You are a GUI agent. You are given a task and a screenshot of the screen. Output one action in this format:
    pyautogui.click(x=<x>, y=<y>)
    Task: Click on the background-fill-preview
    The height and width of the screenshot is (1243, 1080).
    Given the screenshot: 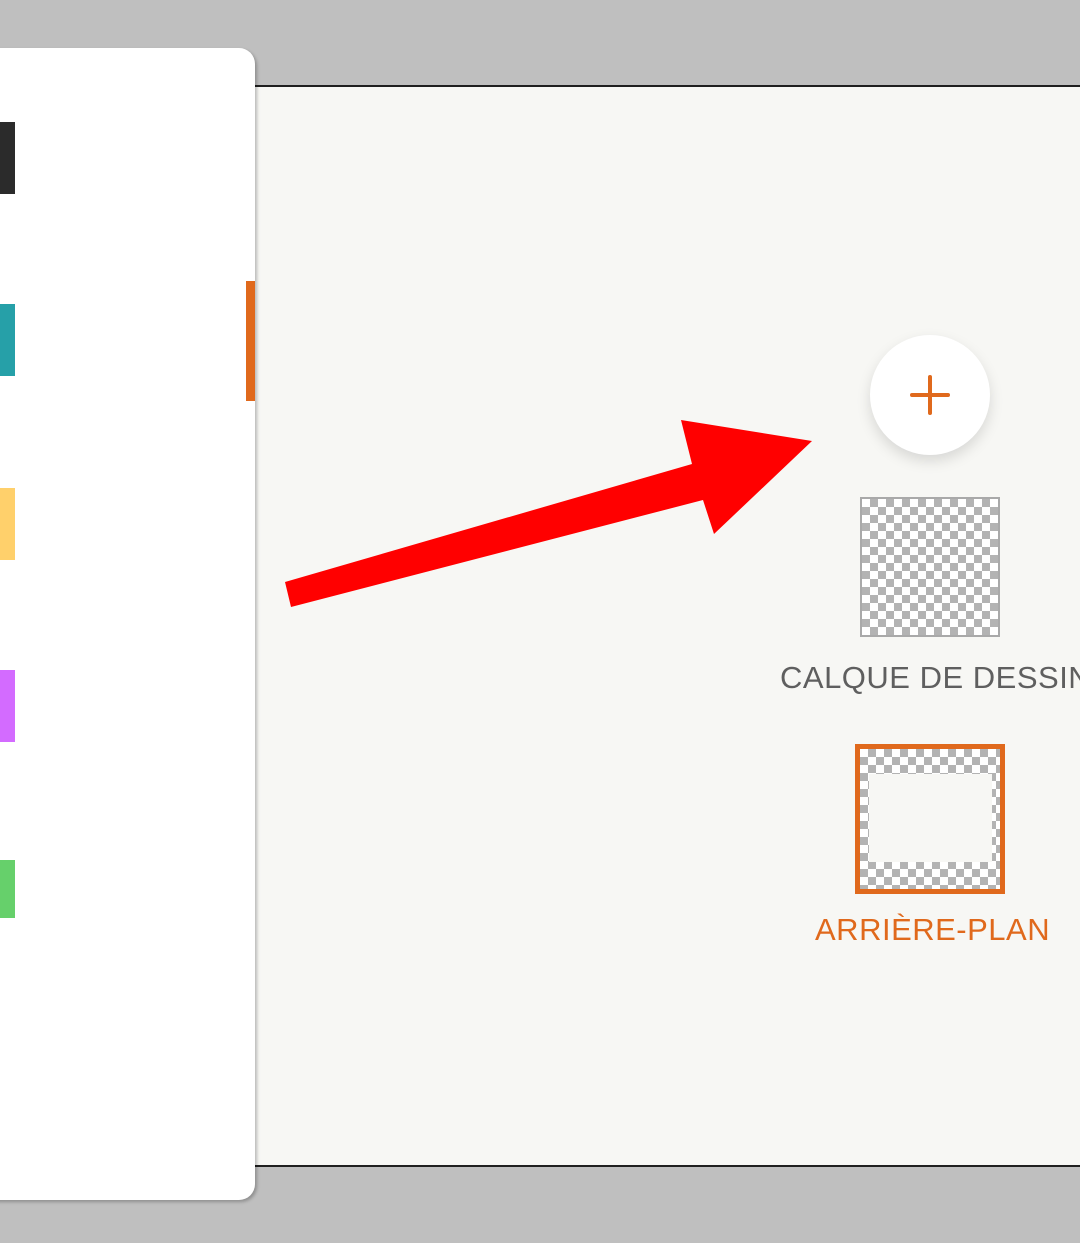 What is the action you would take?
    pyautogui.click(x=930, y=818)
    